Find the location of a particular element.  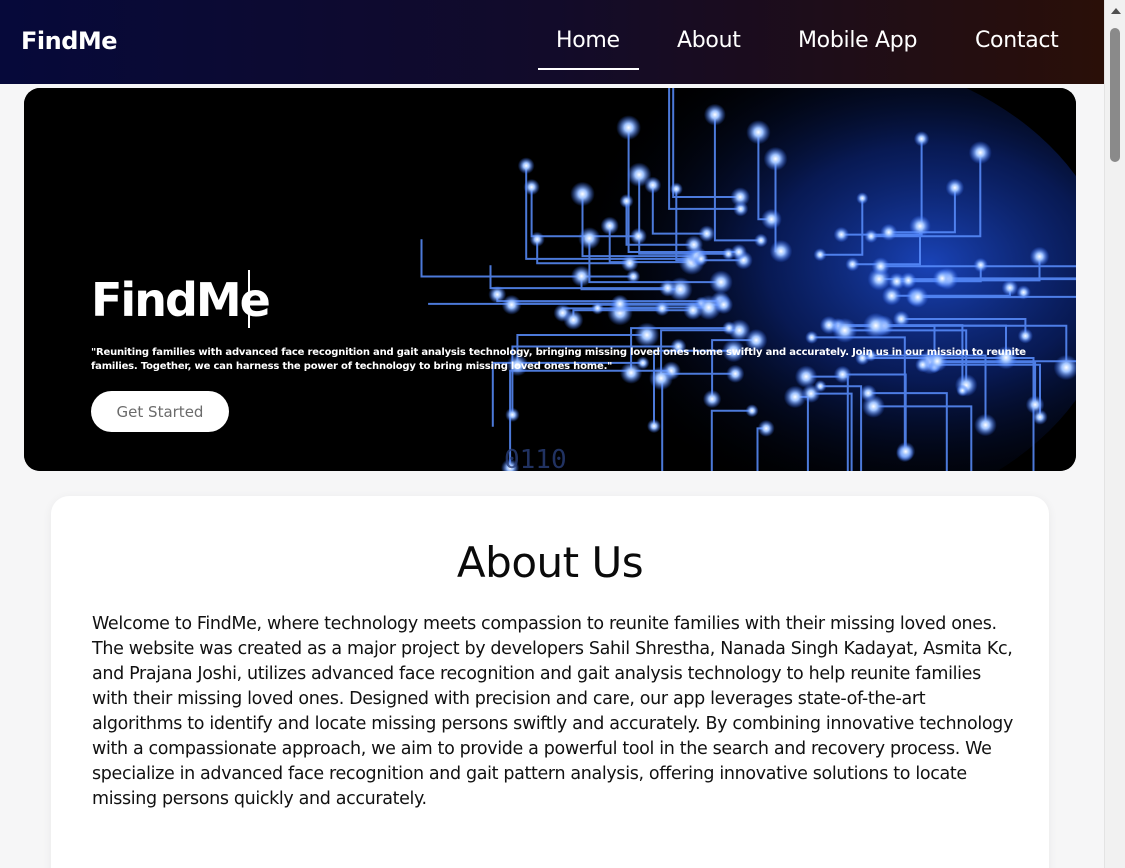

binary-text: 0110 is located at coordinates (535, 458).